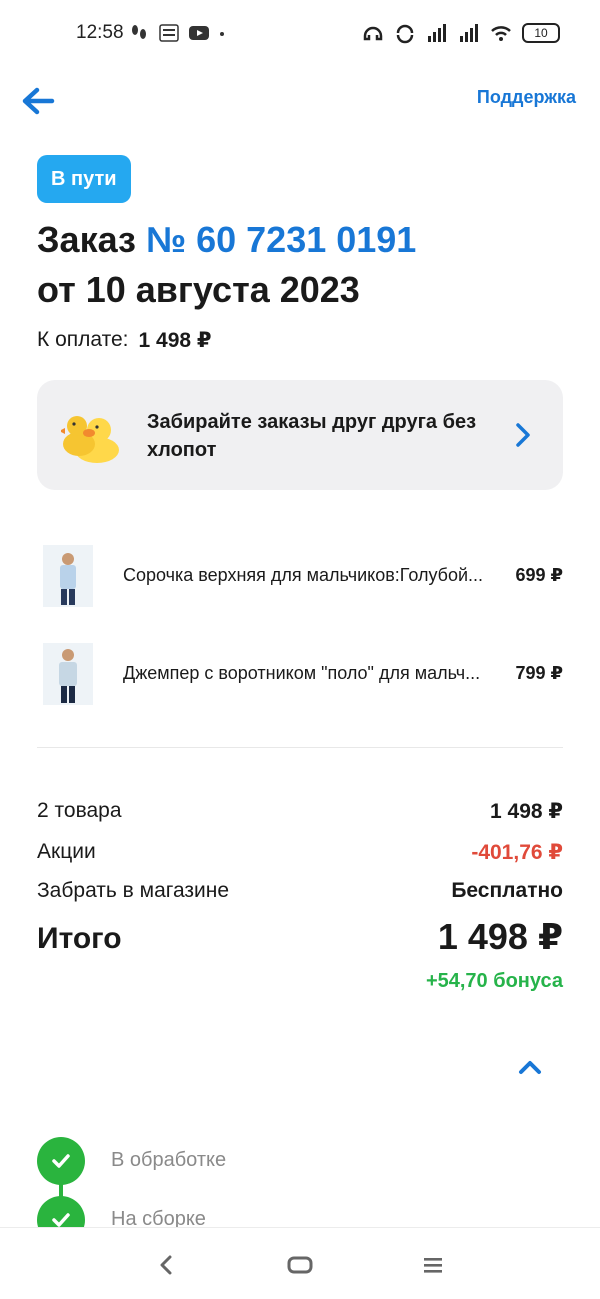  I want to click on nav-menu-button, so click(433, 1265).